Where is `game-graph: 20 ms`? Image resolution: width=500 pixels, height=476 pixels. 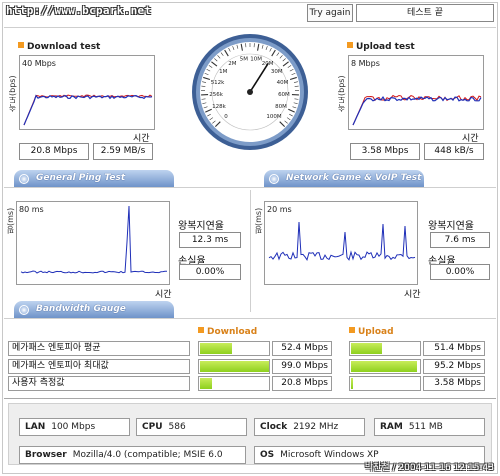
game-graph: 20 ms is located at coordinates (341, 243).